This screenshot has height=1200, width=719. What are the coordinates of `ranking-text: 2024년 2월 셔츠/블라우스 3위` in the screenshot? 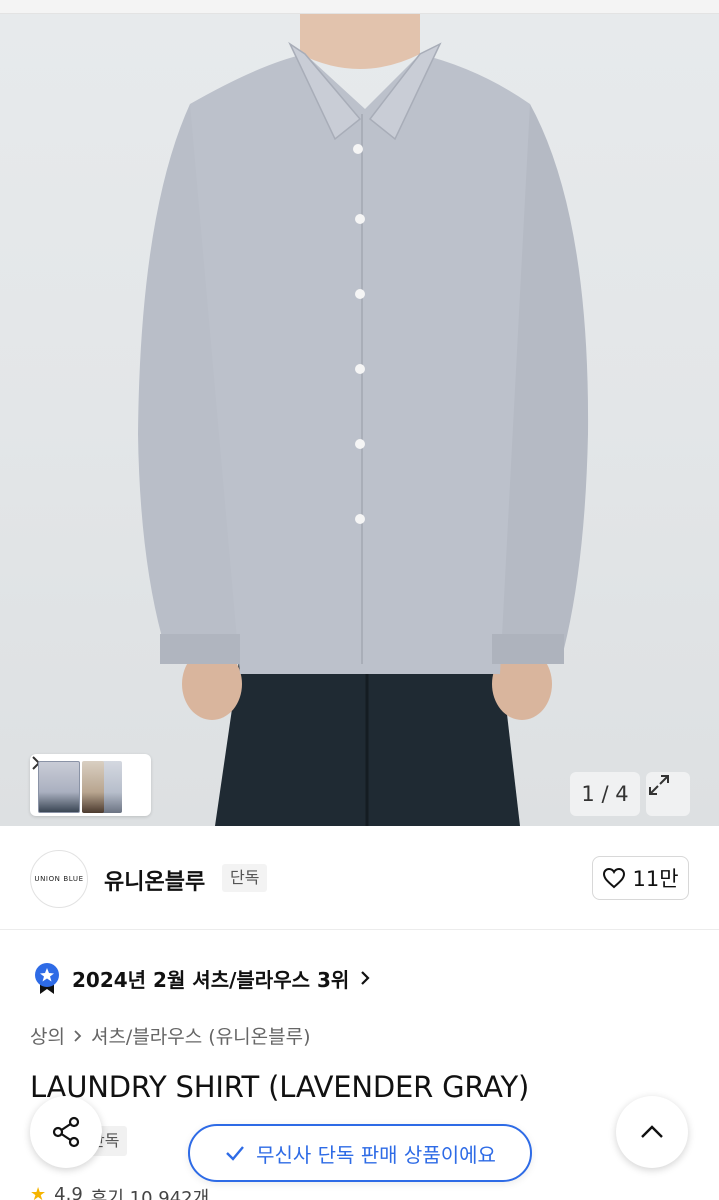 It's located at (211, 979).